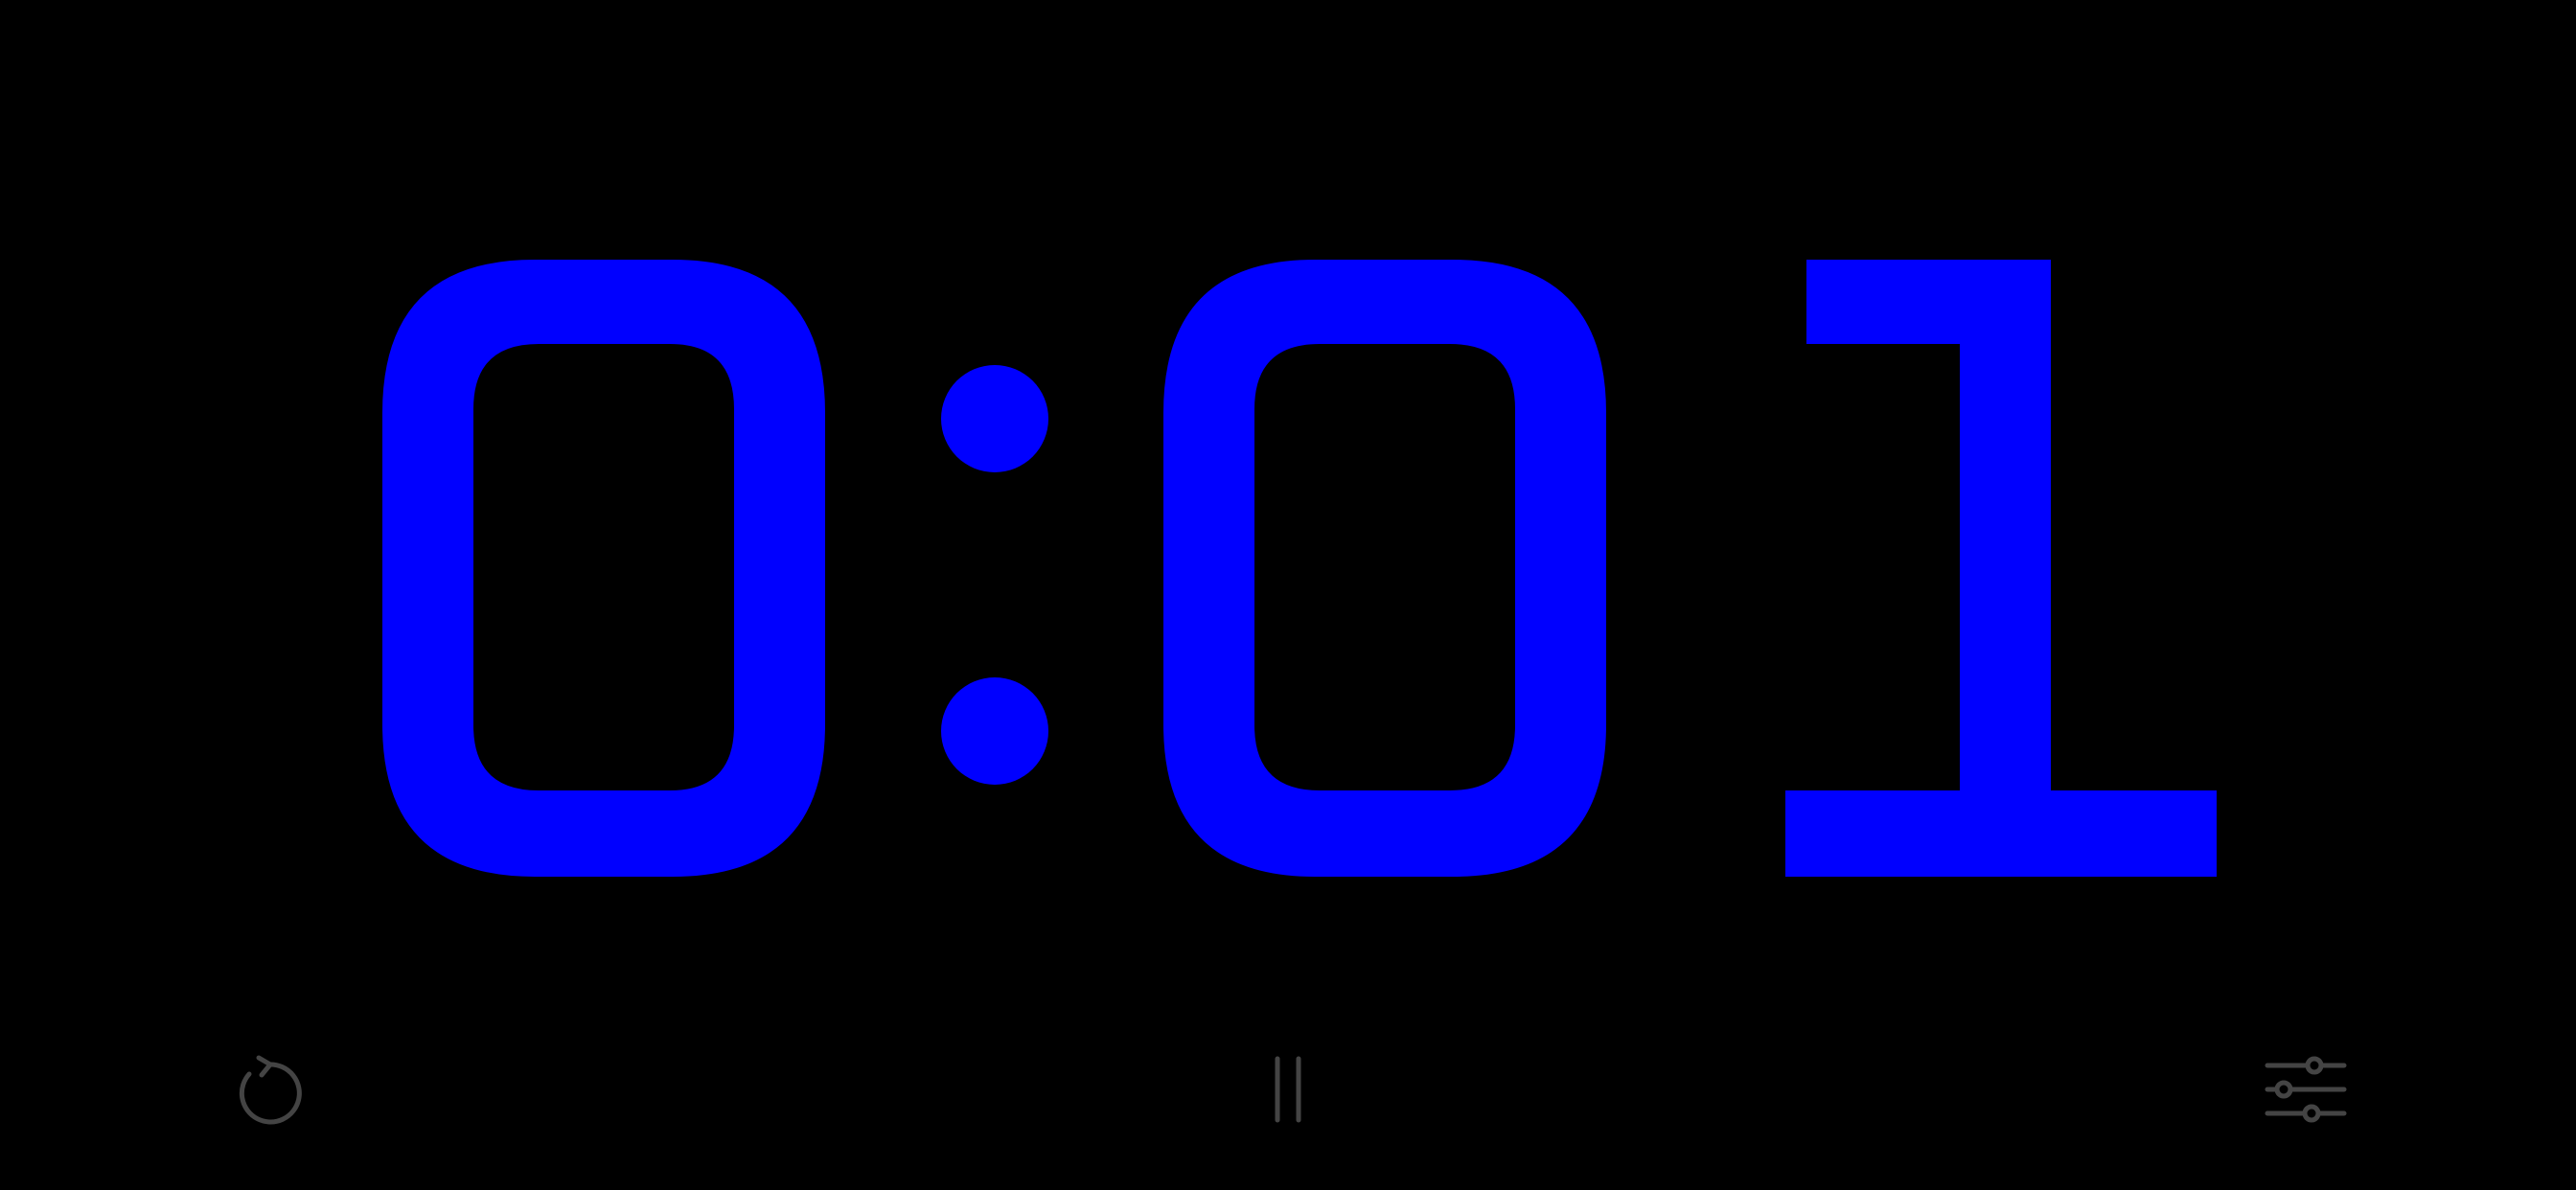  What do you see at coordinates (994, 419) in the screenshot?
I see `colon-dot-top` at bounding box center [994, 419].